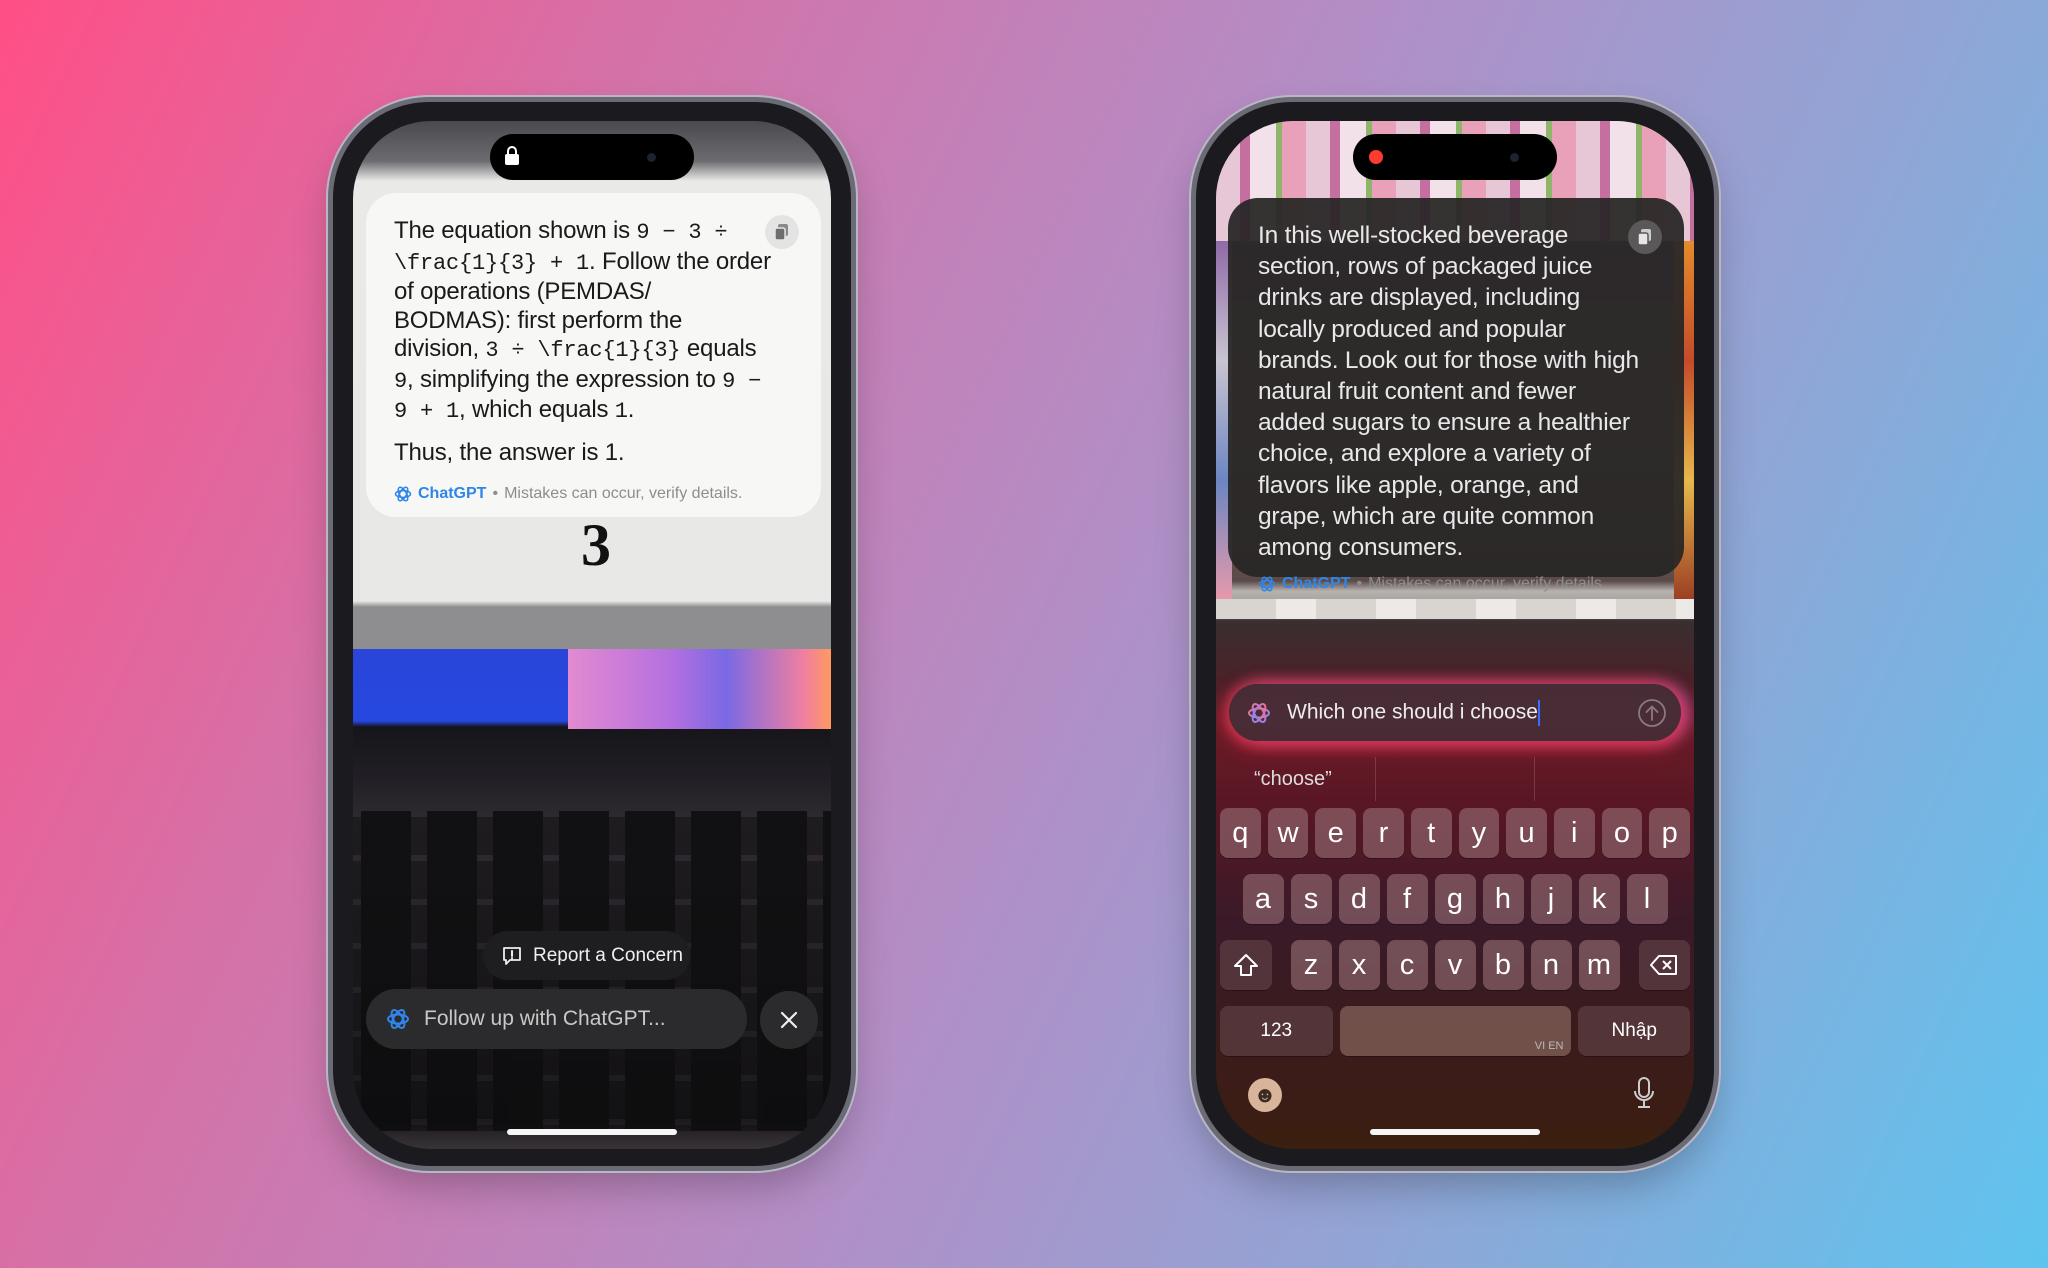  Describe the element at coordinates (699, 689) in the screenshot. I see `photo-laptop-screen` at that location.